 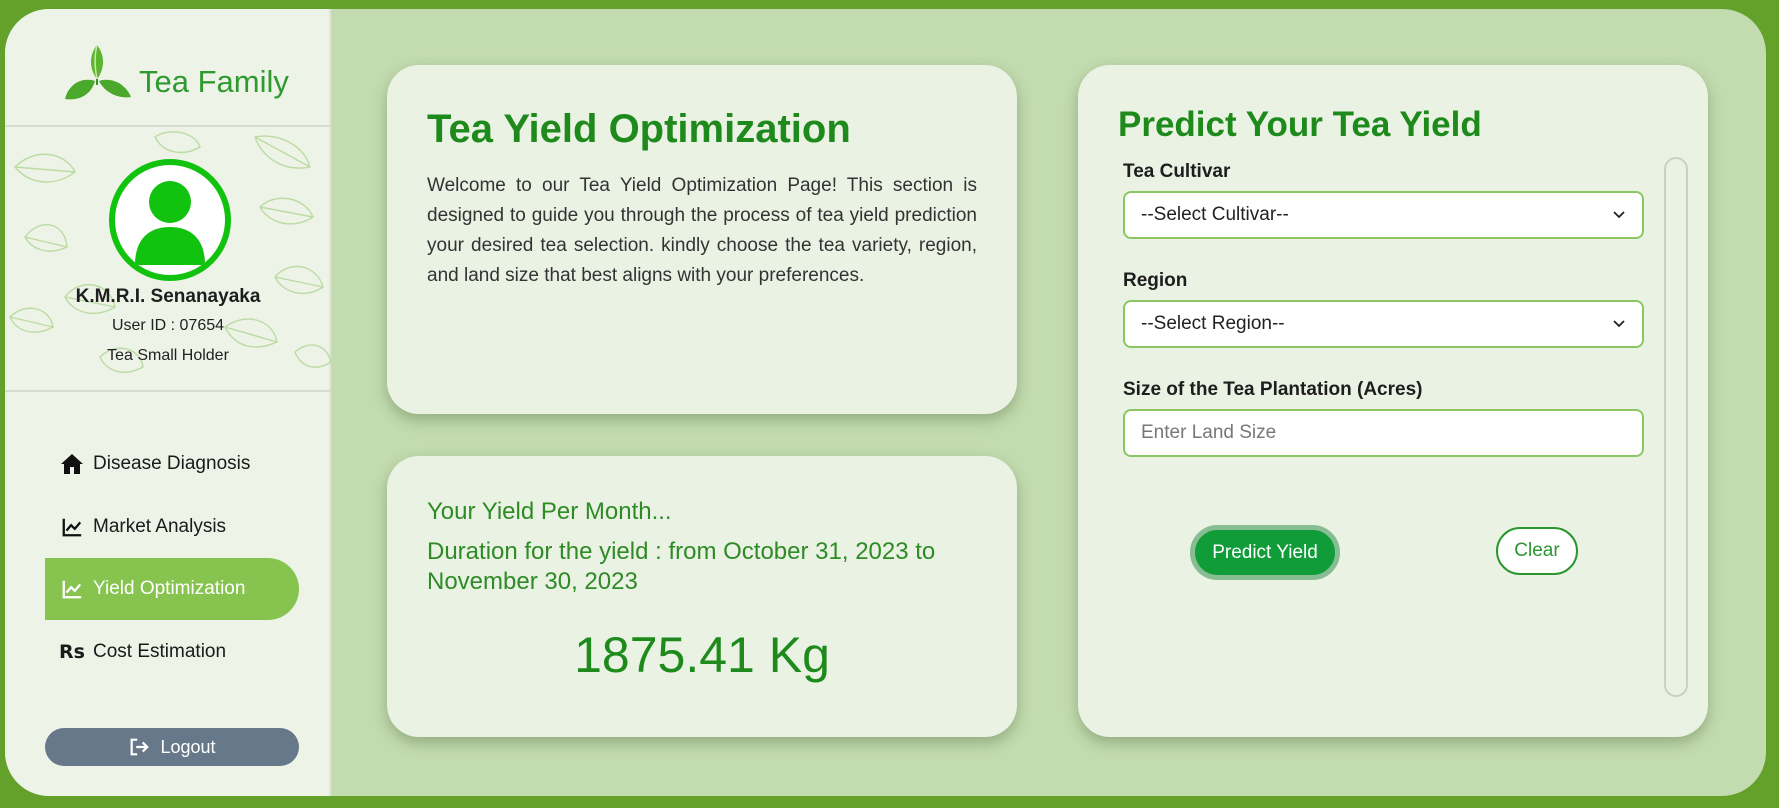 I want to click on land-size-label: Size of the Tea Plantation (Acres), so click(x=1273, y=389).